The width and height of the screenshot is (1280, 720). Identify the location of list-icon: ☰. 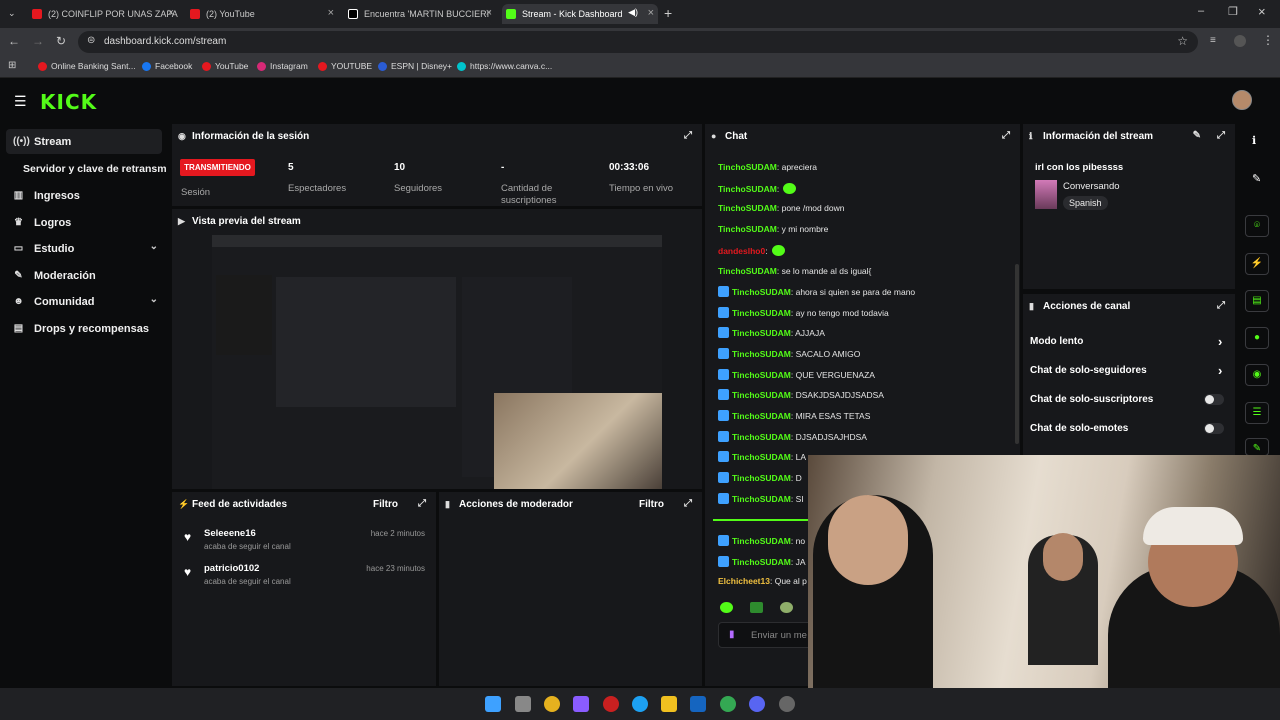
(1257, 413).